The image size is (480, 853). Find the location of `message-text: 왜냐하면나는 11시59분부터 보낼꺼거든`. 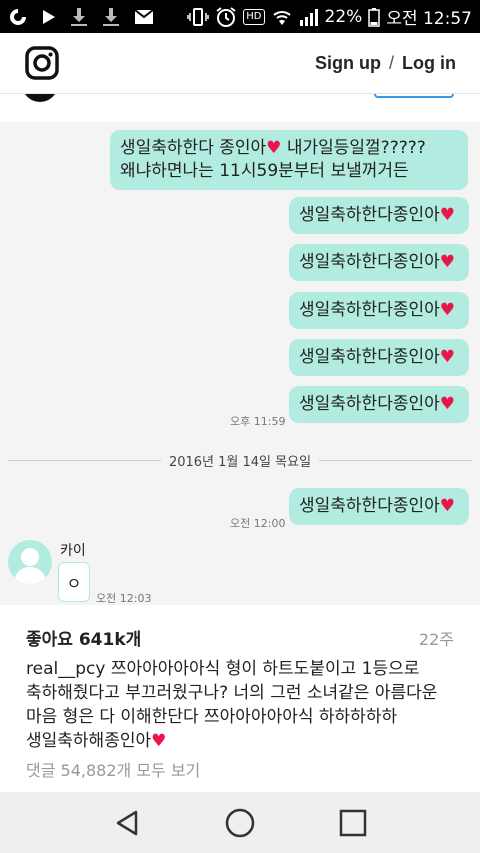

message-text: 왜냐하면나는 11시59분부터 보낼꺼거든 is located at coordinates (264, 171).